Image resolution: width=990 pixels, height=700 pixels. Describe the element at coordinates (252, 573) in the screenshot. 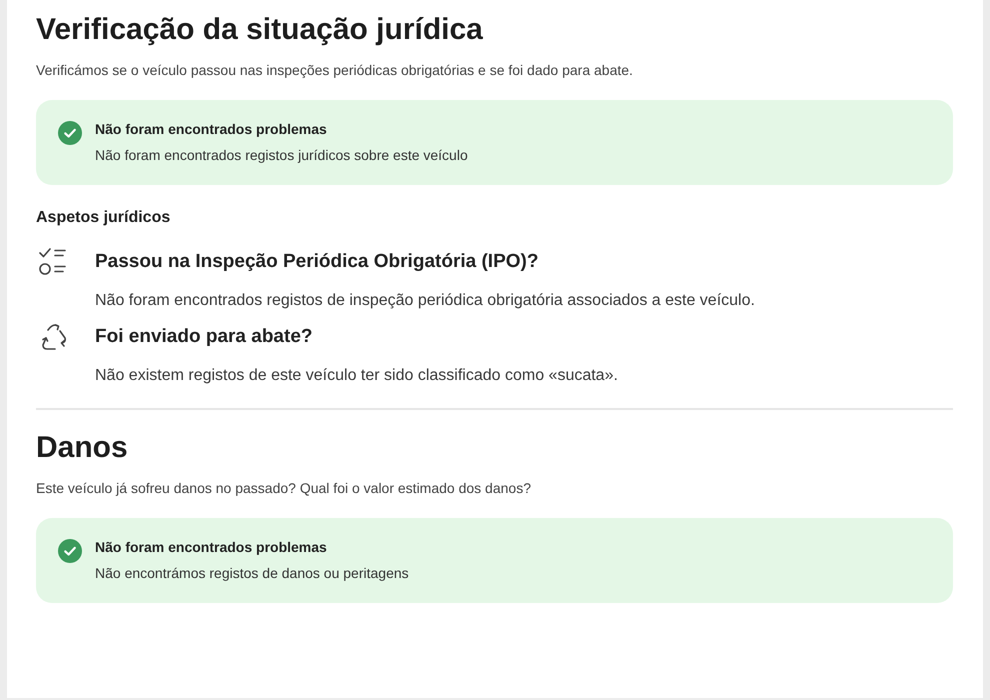

I see `status-message: Não encontrámos registos de danos ou peritagens` at that location.